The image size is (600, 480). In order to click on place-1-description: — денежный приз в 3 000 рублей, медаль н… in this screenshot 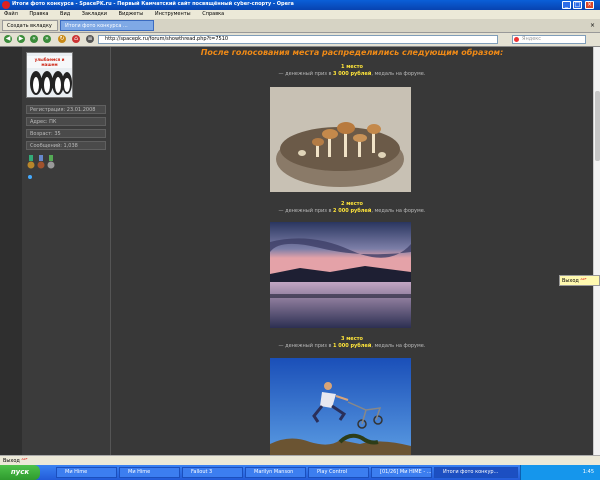, I will do `click(352, 74)`.